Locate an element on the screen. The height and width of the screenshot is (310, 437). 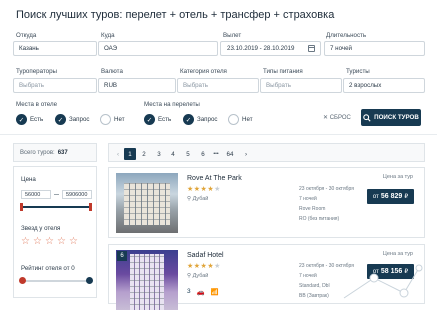
hotel-seats-request: ✓ Запрос is located at coordinates (72, 119).